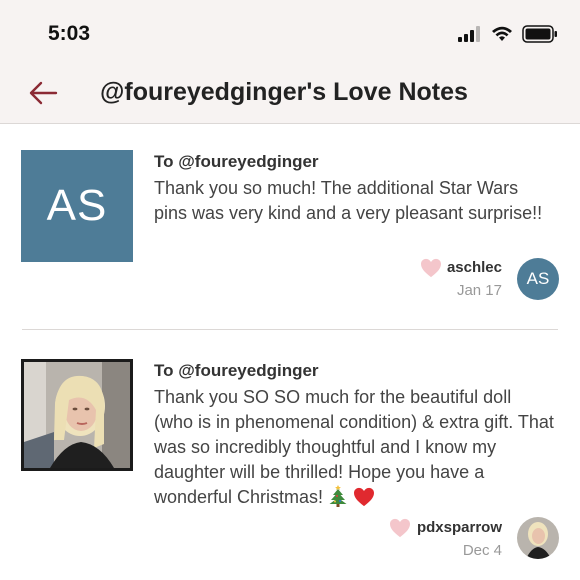  I want to click on wifi-icon, so click(502, 33).